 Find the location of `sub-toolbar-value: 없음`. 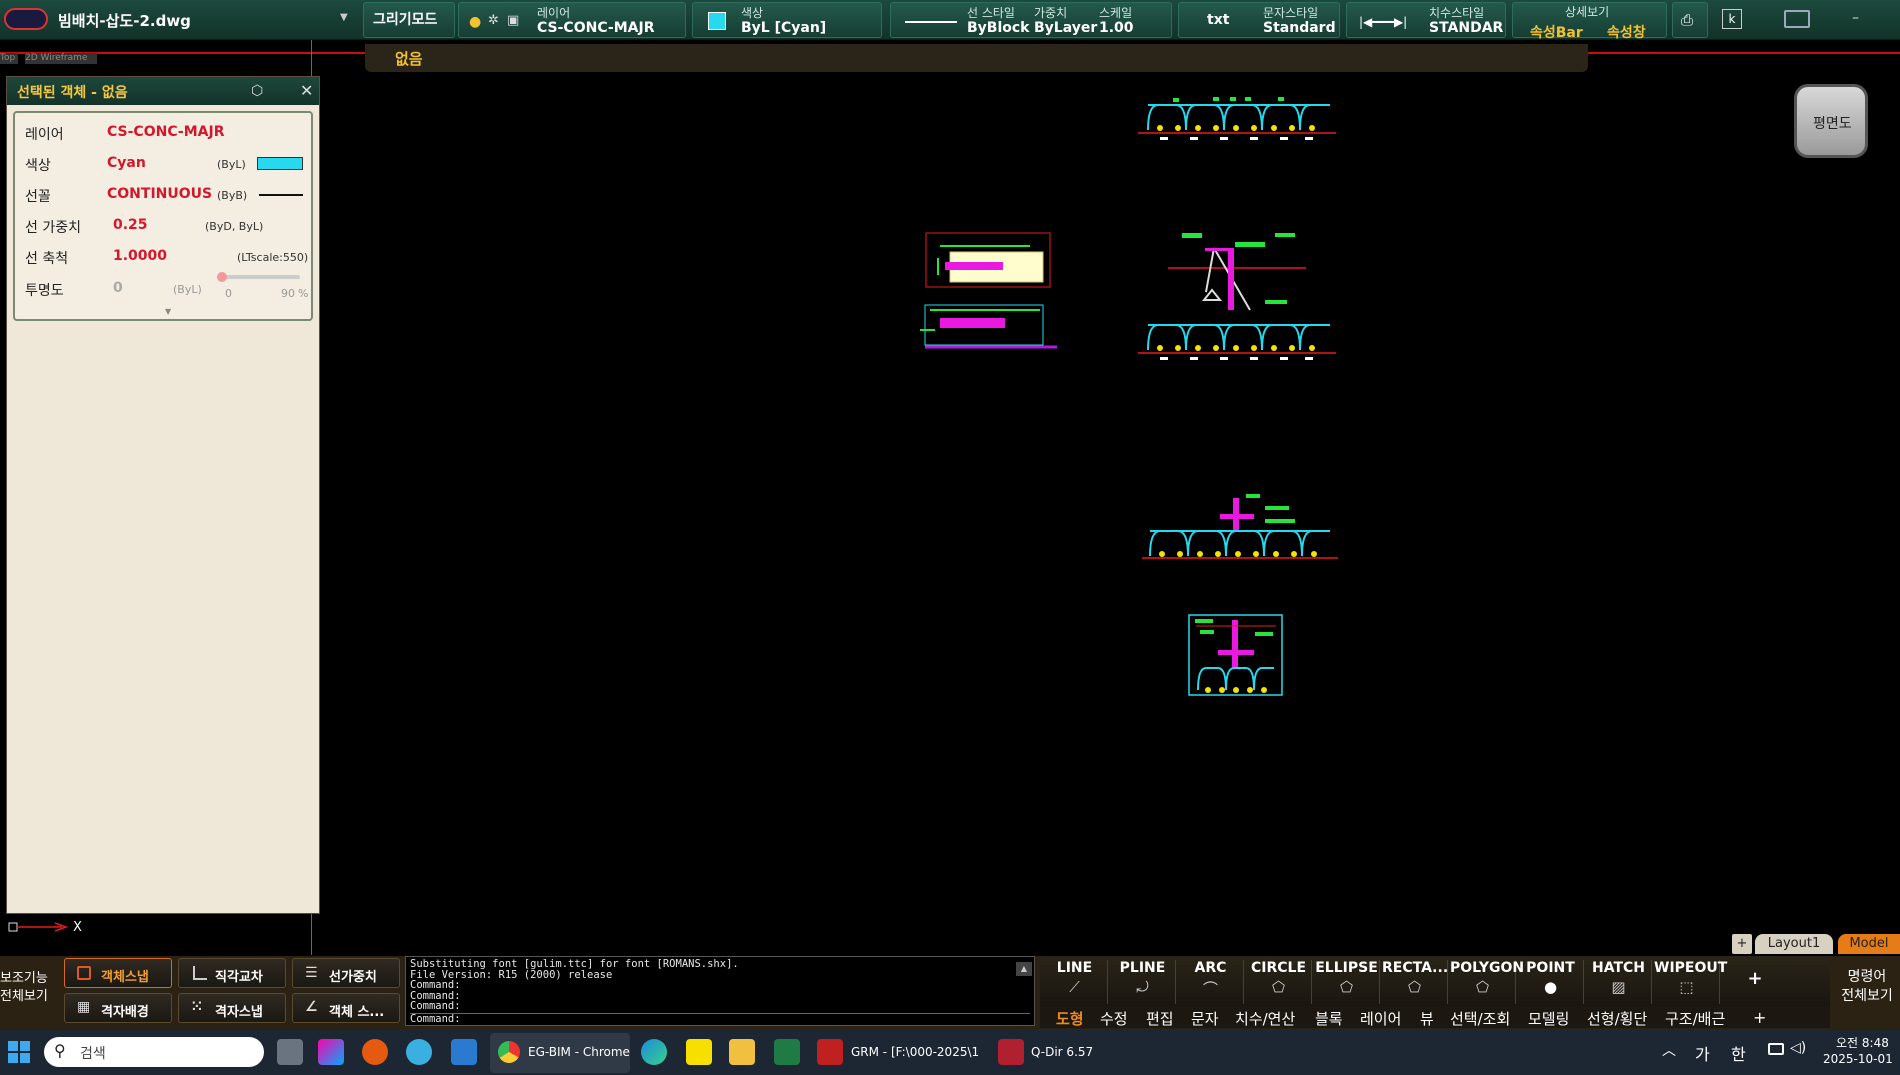

sub-toolbar-value: 없음 is located at coordinates (409, 58).